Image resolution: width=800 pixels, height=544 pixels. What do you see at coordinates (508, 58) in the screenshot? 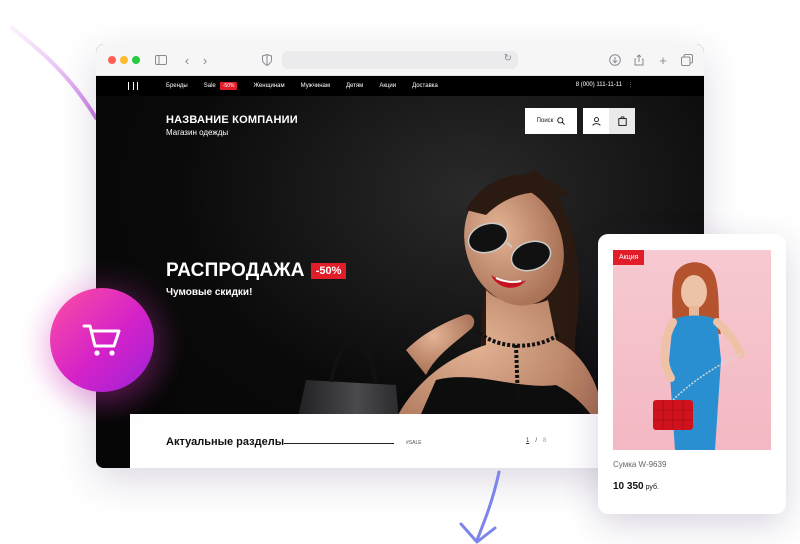
I see `reload-icon: ↻` at bounding box center [508, 58].